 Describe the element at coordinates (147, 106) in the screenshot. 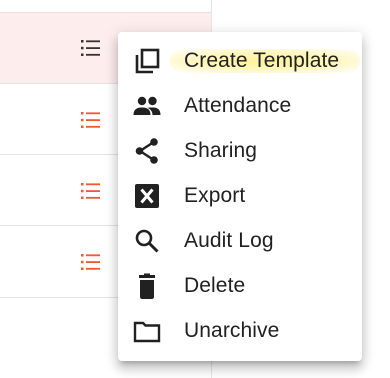

I see `people-icon` at that location.